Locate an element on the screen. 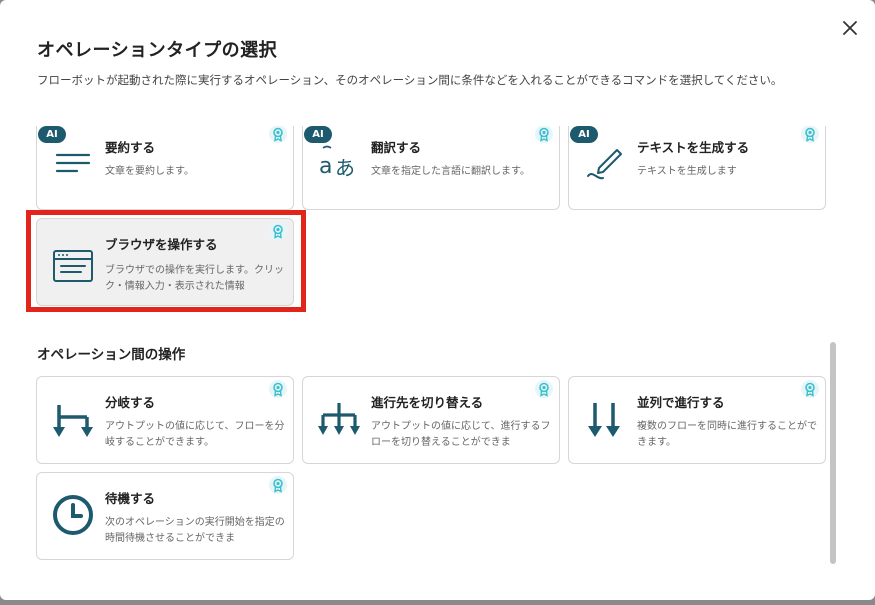 This screenshot has width=875, height=605. card-branch: 分岐する アウトプットの値に応じて、フローを分岐することができます。 is located at coordinates (165, 420).